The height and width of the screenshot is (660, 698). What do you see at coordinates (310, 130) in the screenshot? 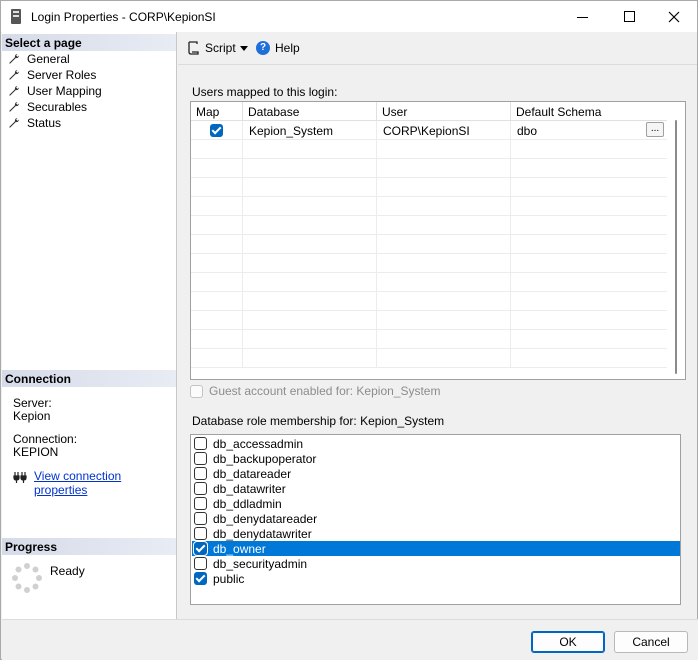
I see `database-cell: Kepion_System` at bounding box center [310, 130].